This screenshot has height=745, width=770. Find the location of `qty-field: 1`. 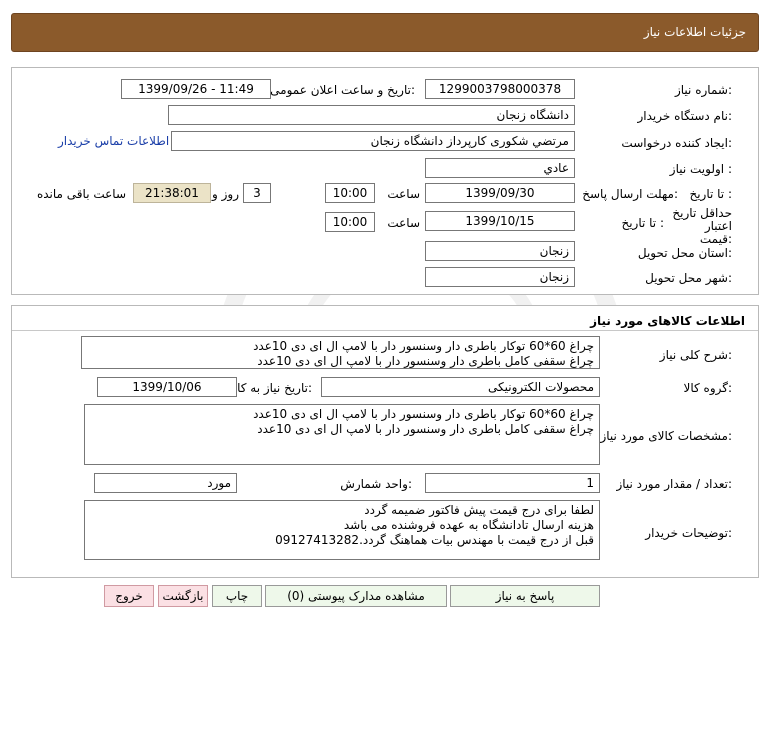

qty-field: 1 is located at coordinates (512, 483).